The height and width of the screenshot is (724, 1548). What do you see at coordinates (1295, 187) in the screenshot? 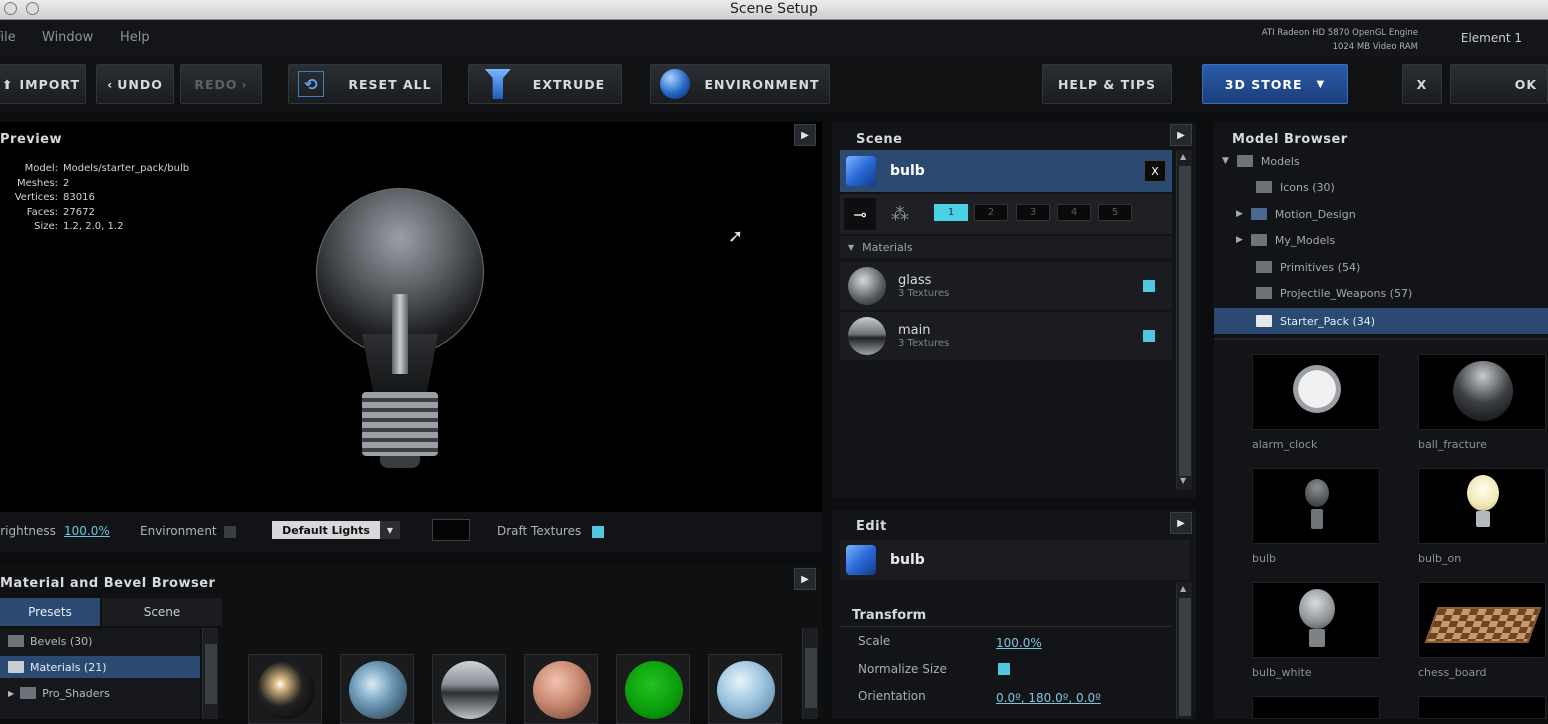
I see `tree-item-icons: Icons (30)` at bounding box center [1295, 187].